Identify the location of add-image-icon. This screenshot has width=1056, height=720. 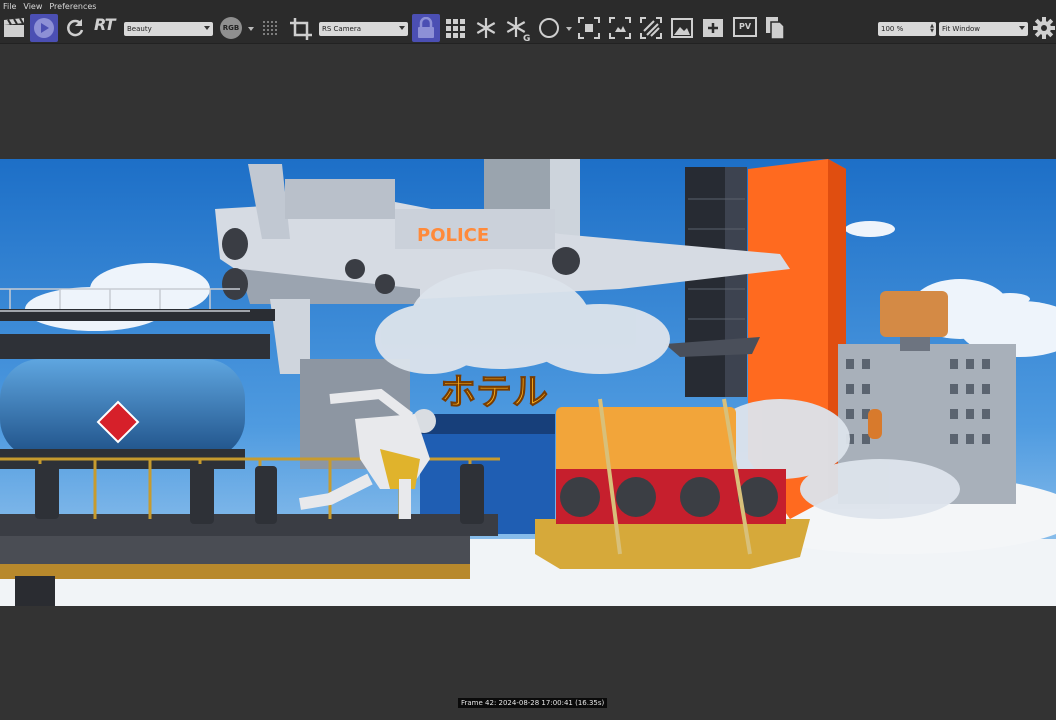
(713, 28).